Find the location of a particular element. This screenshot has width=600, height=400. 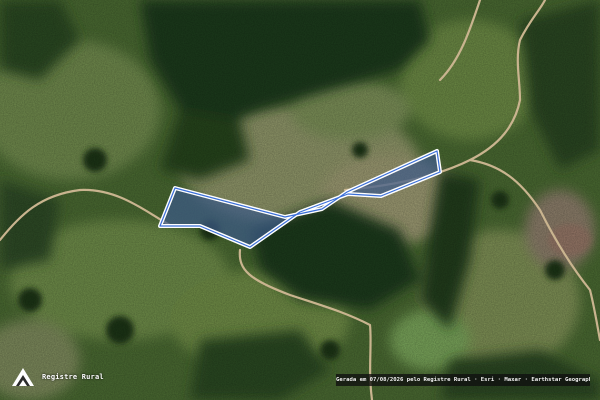

registre-rural-logo-icon is located at coordinates (23, 377).